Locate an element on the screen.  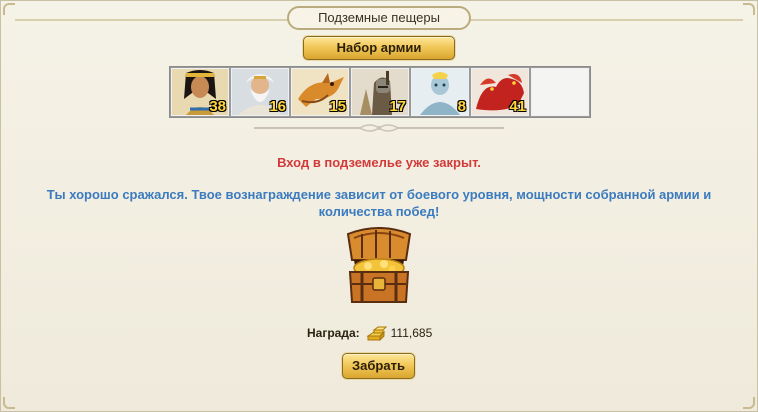
panel-title: Подземные пещеры is located at coordinates (379, 18).